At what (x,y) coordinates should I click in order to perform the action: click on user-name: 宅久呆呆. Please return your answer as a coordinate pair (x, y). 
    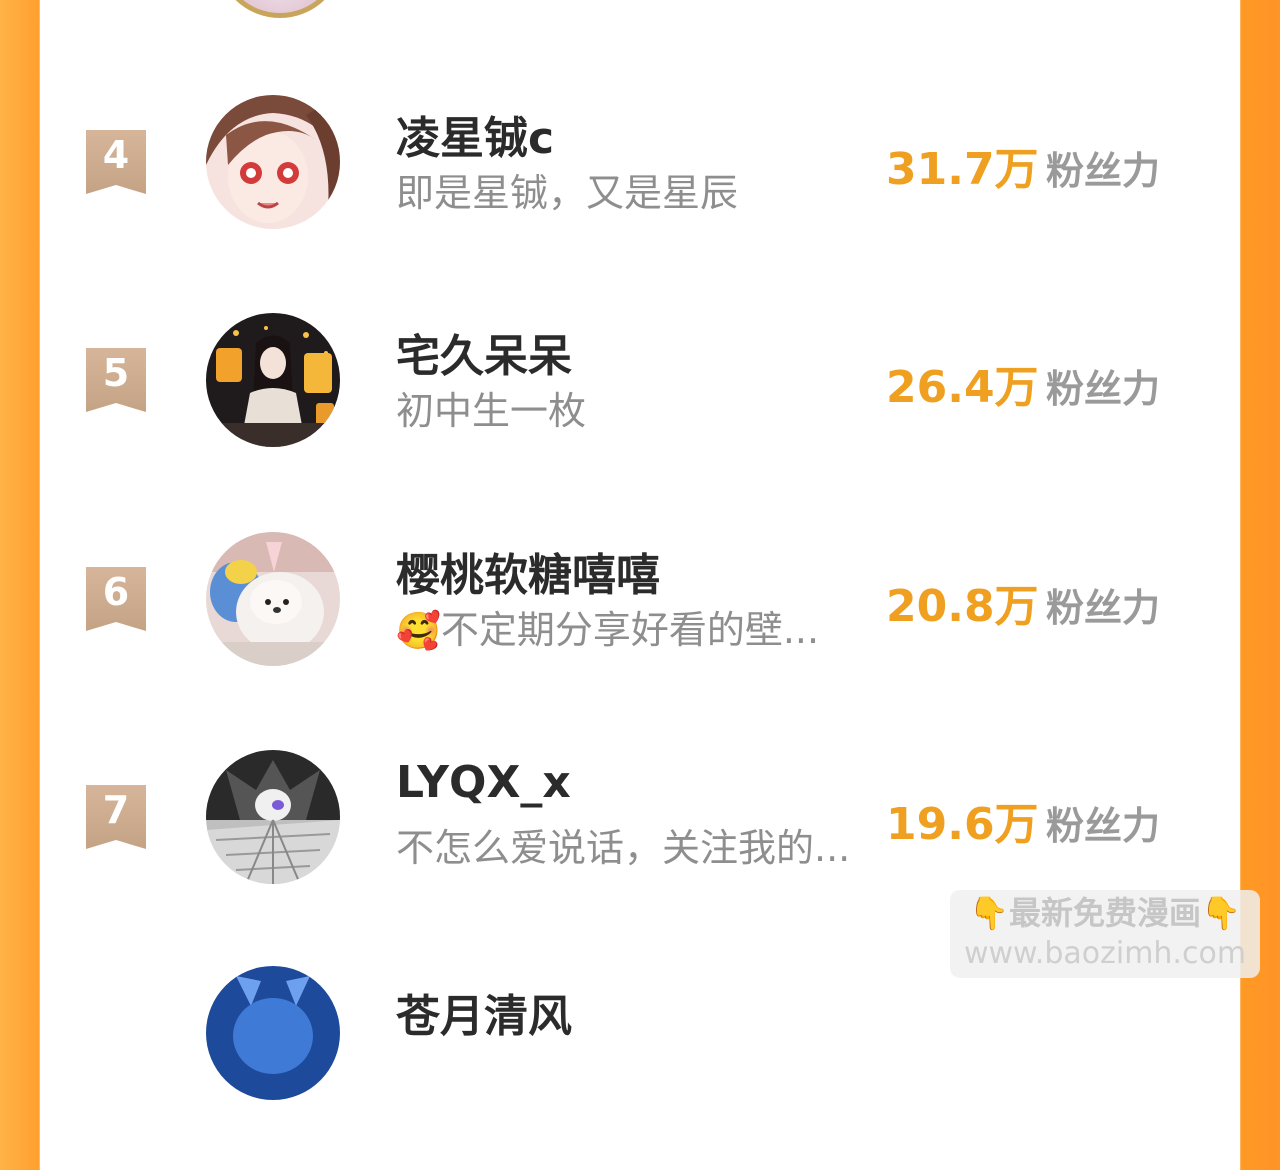
    Looking at the image, I should click on (484, 352).